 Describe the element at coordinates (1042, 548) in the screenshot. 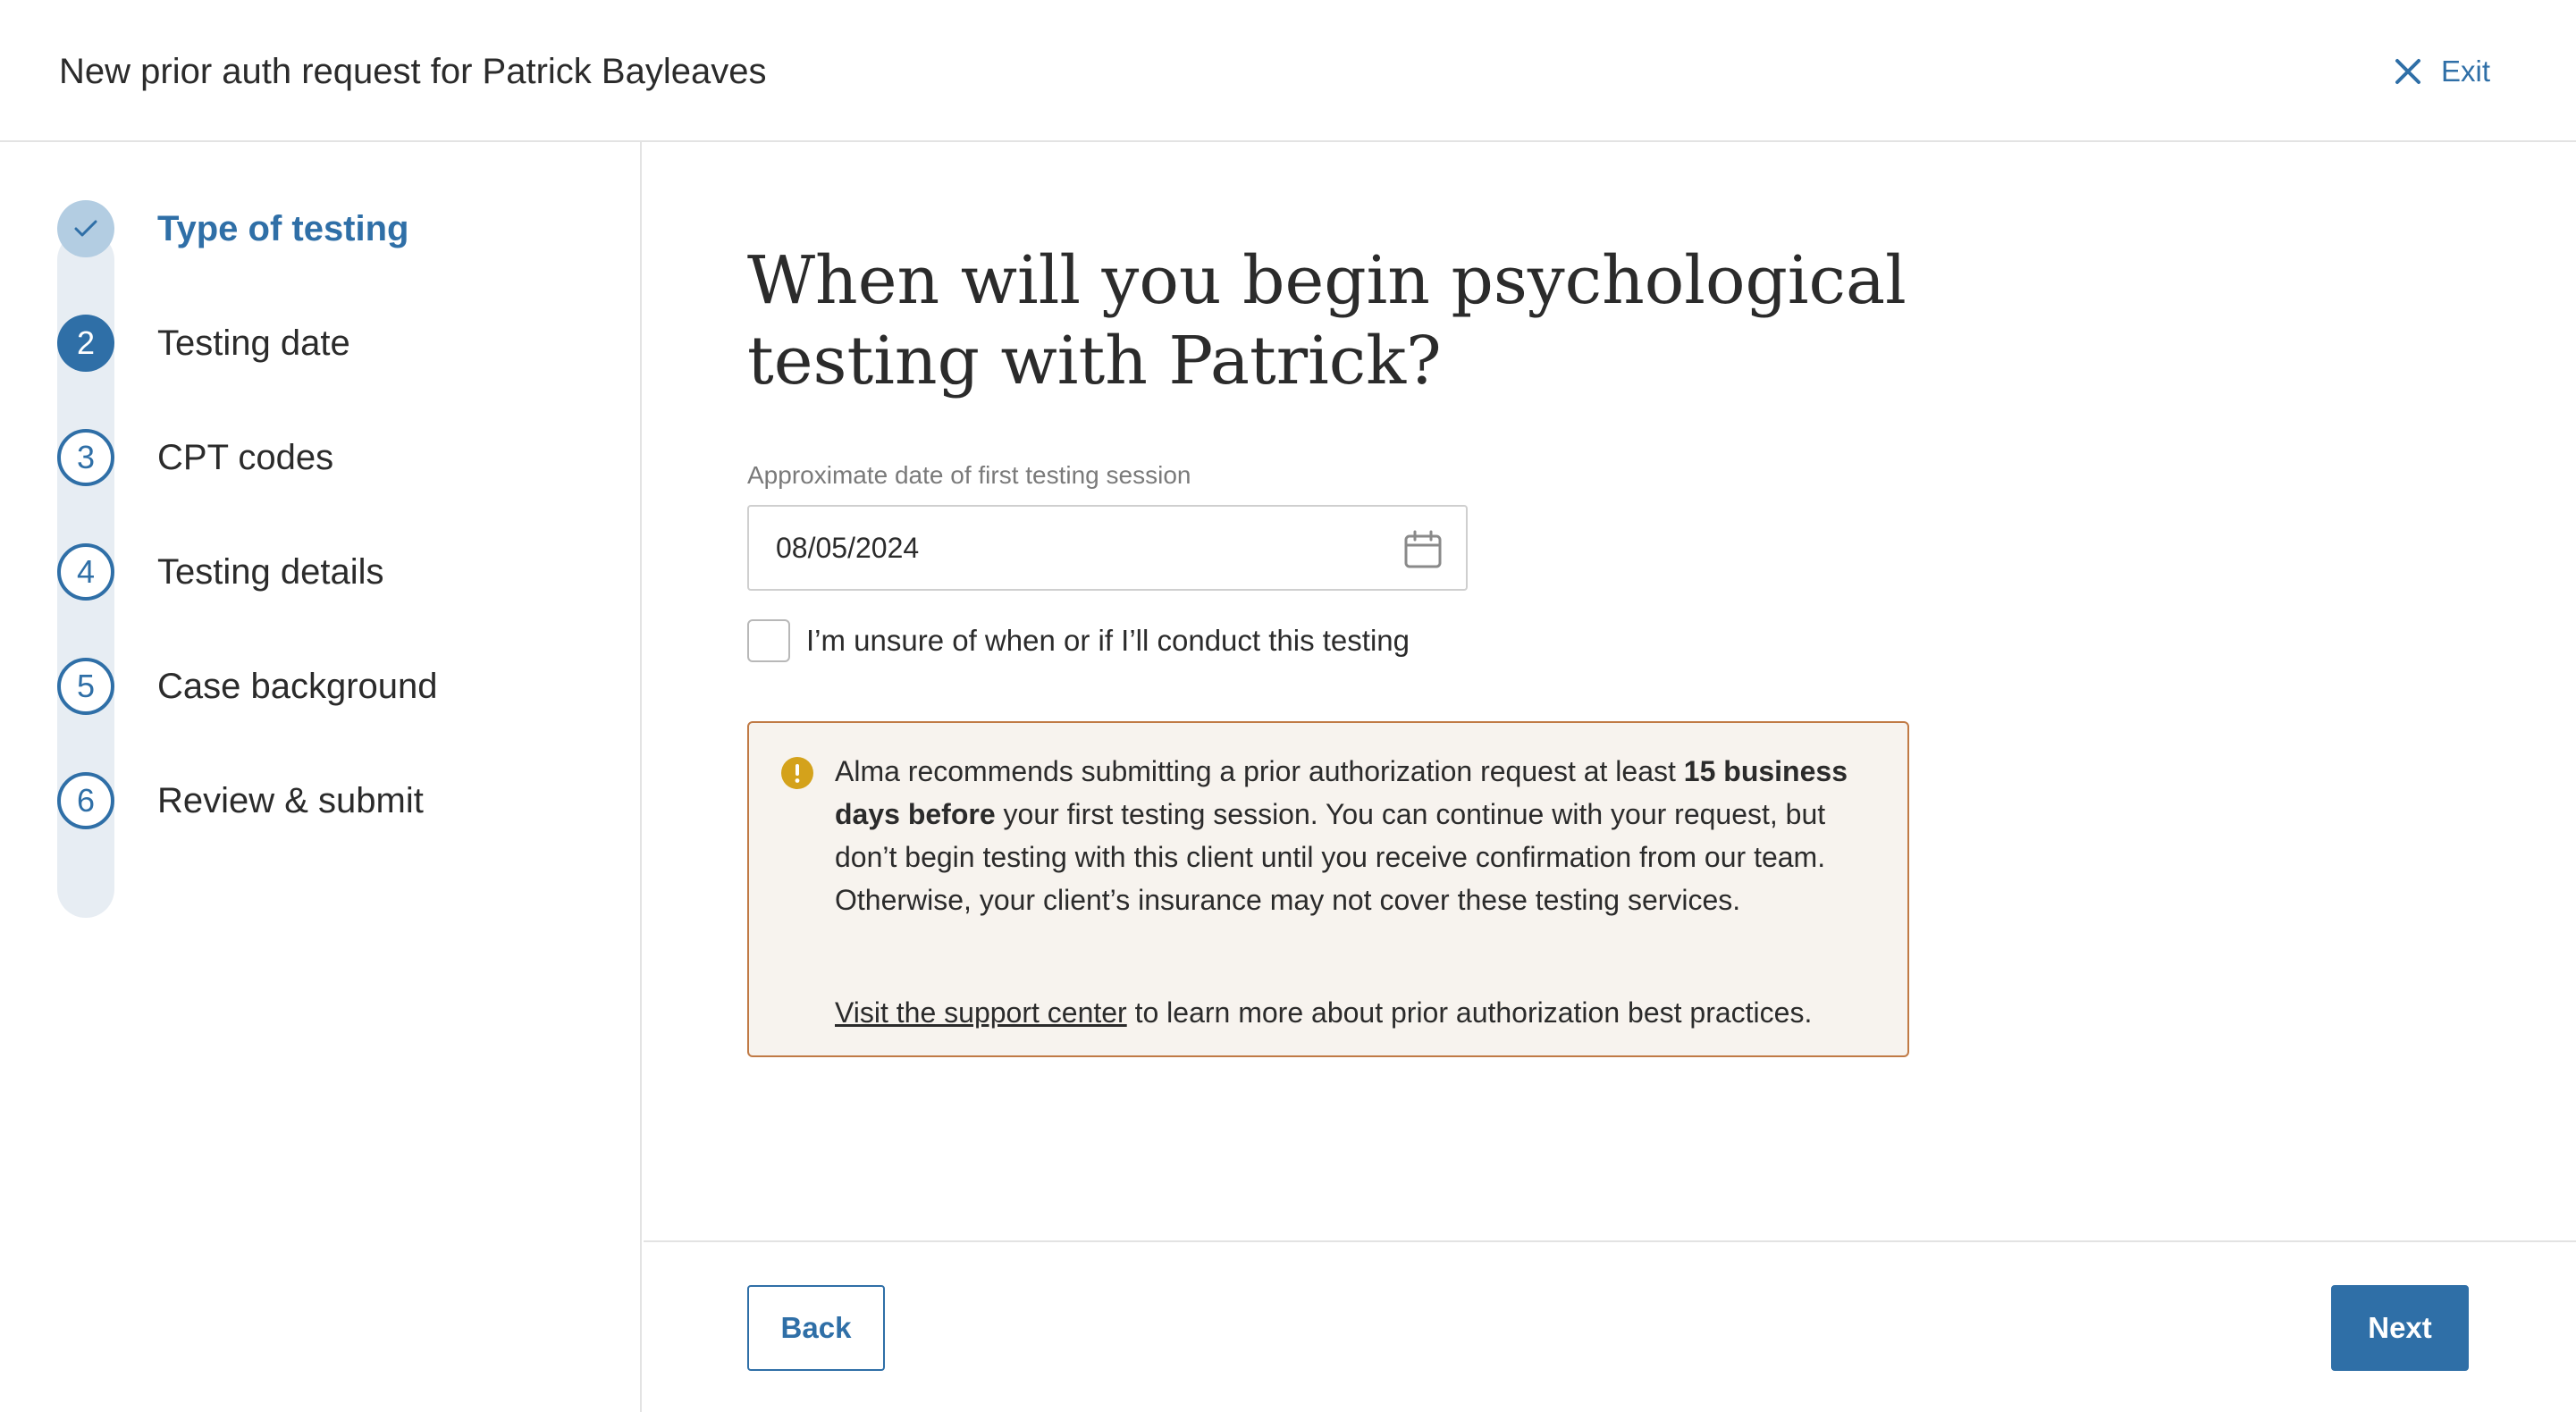

I see `date-input` at that location.